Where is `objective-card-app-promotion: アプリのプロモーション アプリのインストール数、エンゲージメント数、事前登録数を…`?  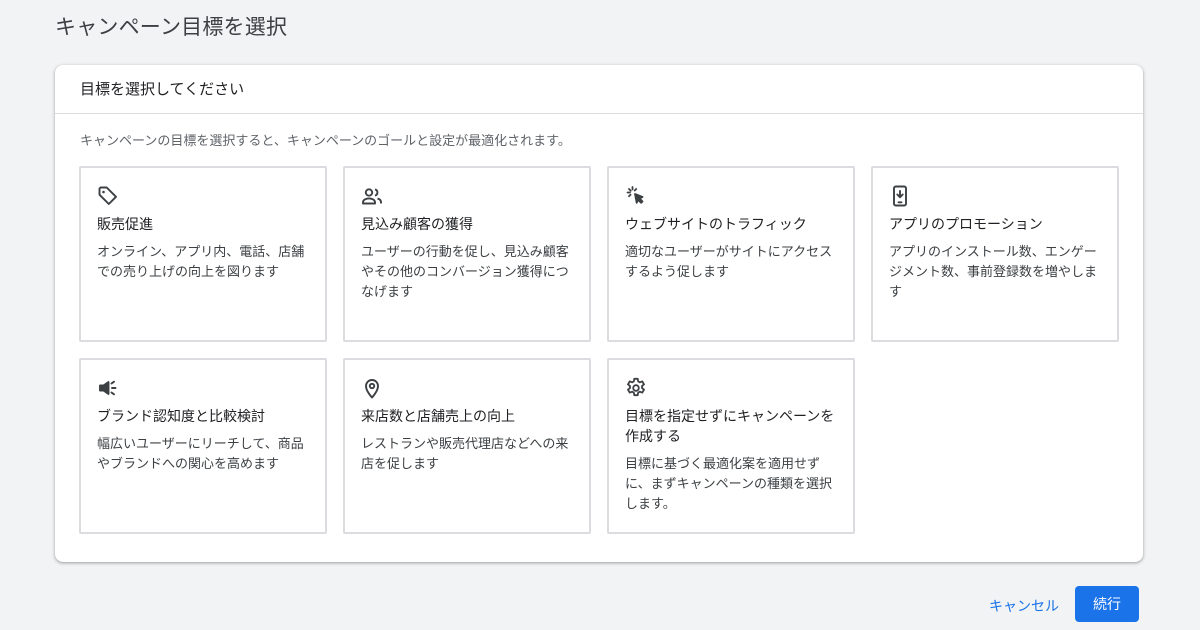 objective-card-app-promotion: アプリのプロモーション アプリのインストール数、エンゲージメント数、事前登録数を… is located at coordinates (995, 254).